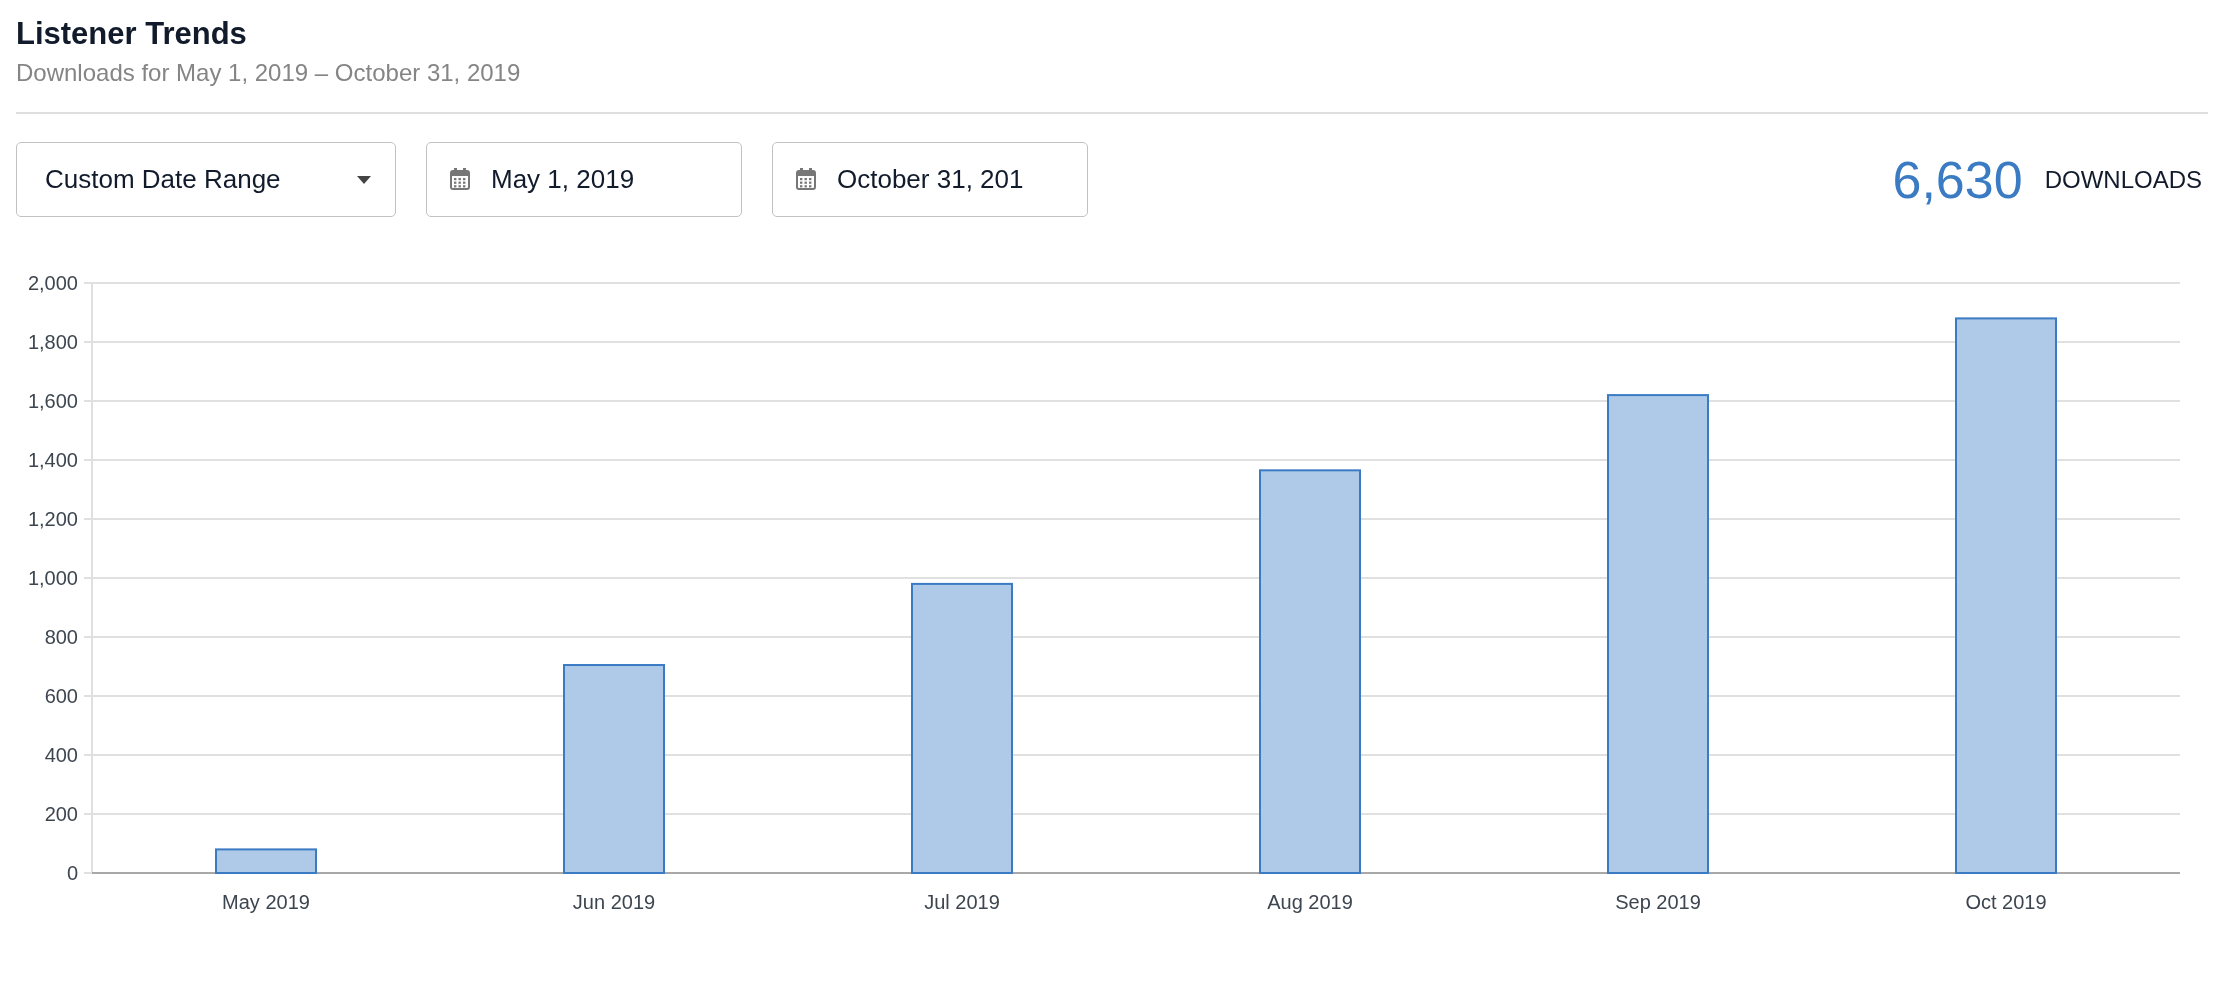 This screenshot has height=990, width=2224. Describe the element at coordinates (930, 179) in the screenshot. I see `end-date-field: October 31, 201` at that location.